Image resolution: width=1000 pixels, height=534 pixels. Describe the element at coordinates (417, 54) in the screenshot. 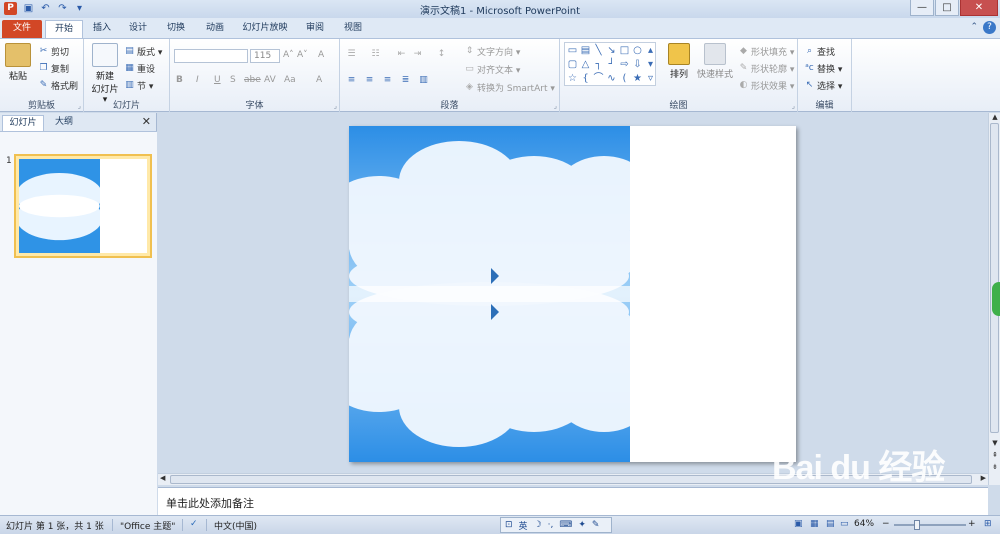

I see `increase-indent-button: ⇥` at that location.